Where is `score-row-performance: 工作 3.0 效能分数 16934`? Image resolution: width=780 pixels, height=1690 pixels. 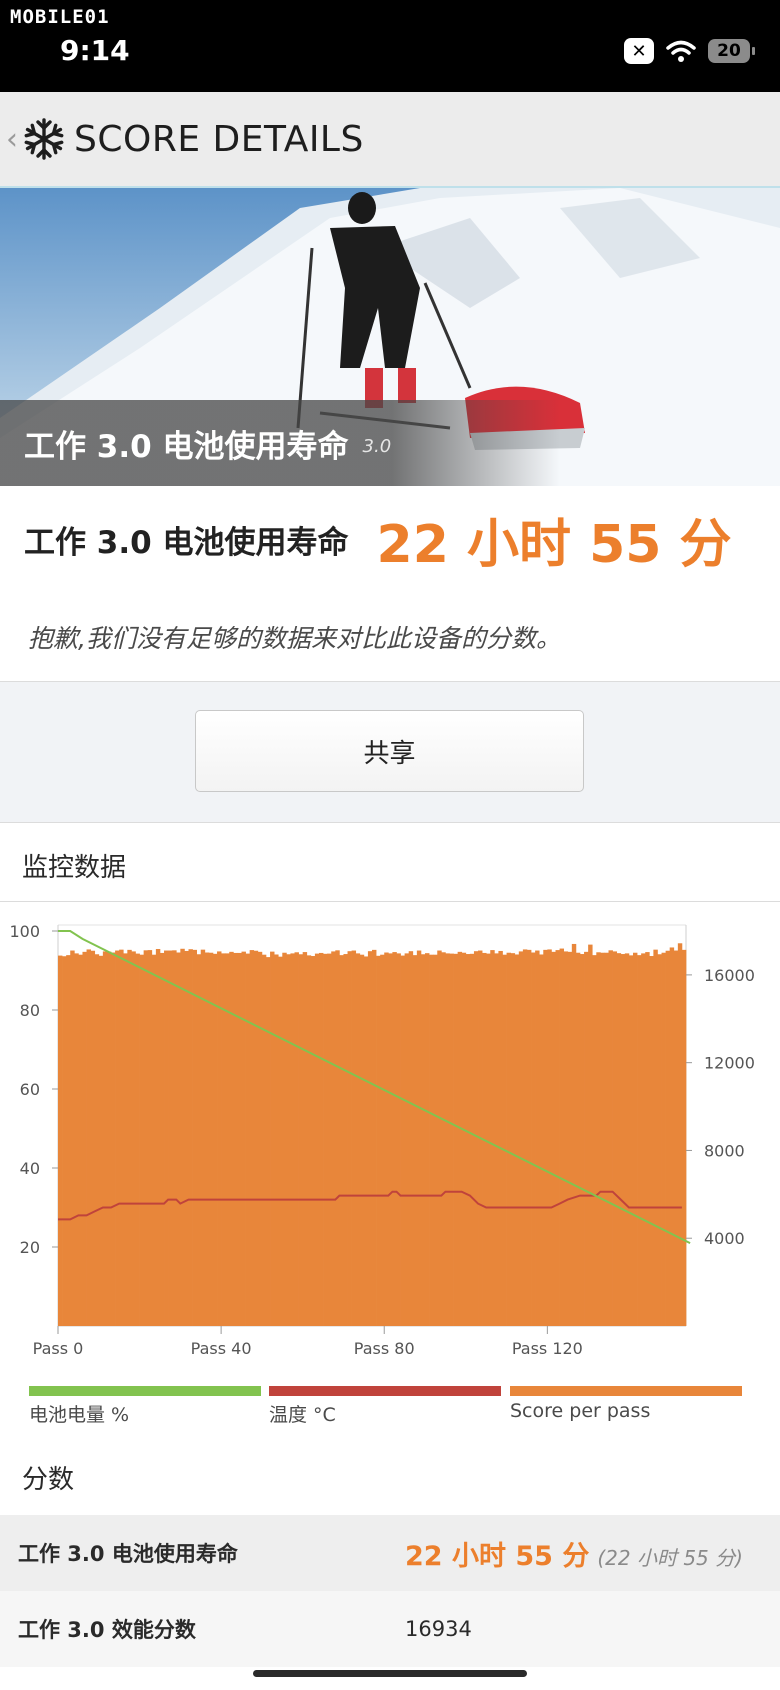 score-row-performance: 工作 3.0 效能分数 16934 is located at coordinates (390, 1629).